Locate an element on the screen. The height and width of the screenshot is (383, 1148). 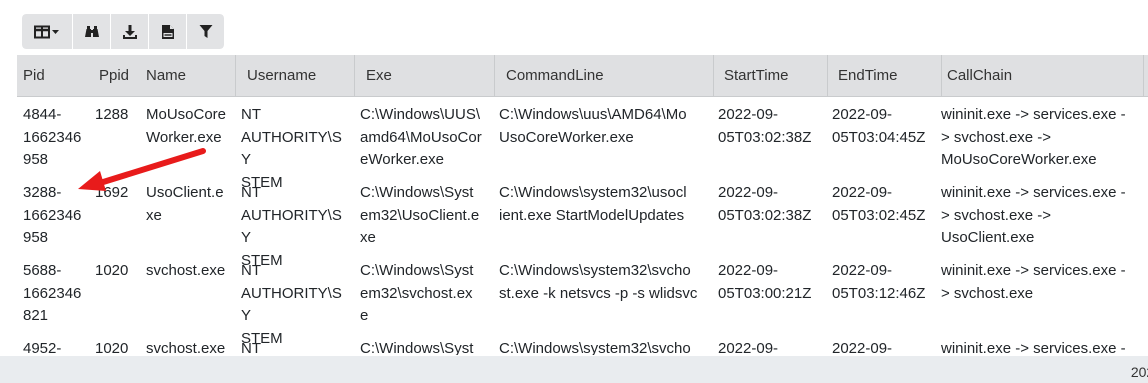
find-button is located at coordinates (91, 31).